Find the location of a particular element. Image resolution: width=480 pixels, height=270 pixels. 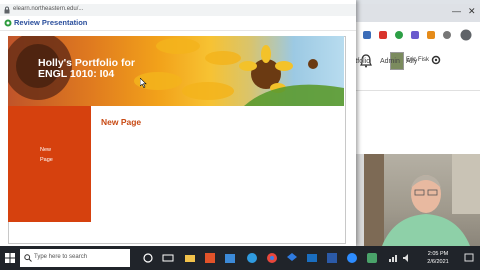

minimize-icon: — is located at coordinates (456, 11).